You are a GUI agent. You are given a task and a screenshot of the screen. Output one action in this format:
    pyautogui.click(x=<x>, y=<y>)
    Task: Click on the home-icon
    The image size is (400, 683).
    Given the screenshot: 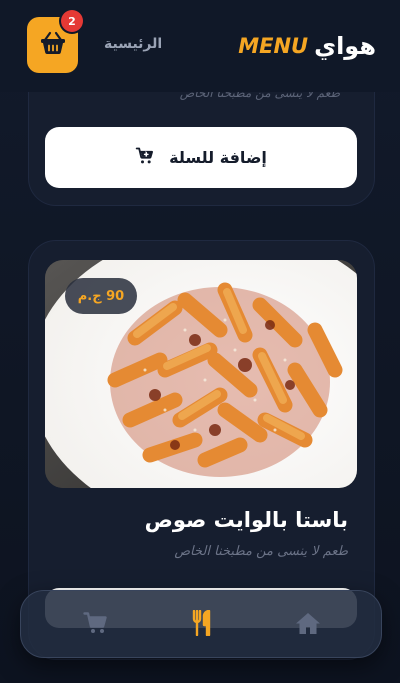 What is the action you would take?
    pyautogui.click(x=308, y=625)
    